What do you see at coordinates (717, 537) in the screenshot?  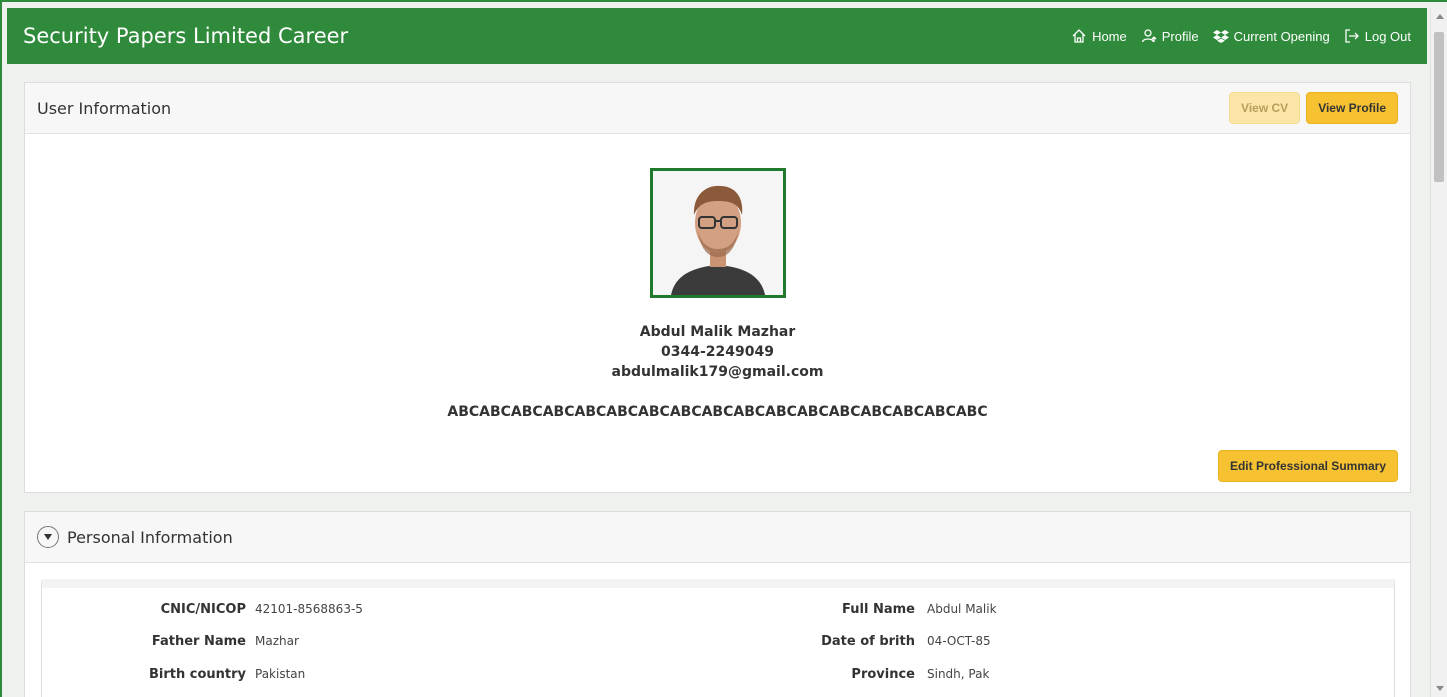 I see `personal-information-header: Personal Information` at bounding box center [717, 537].